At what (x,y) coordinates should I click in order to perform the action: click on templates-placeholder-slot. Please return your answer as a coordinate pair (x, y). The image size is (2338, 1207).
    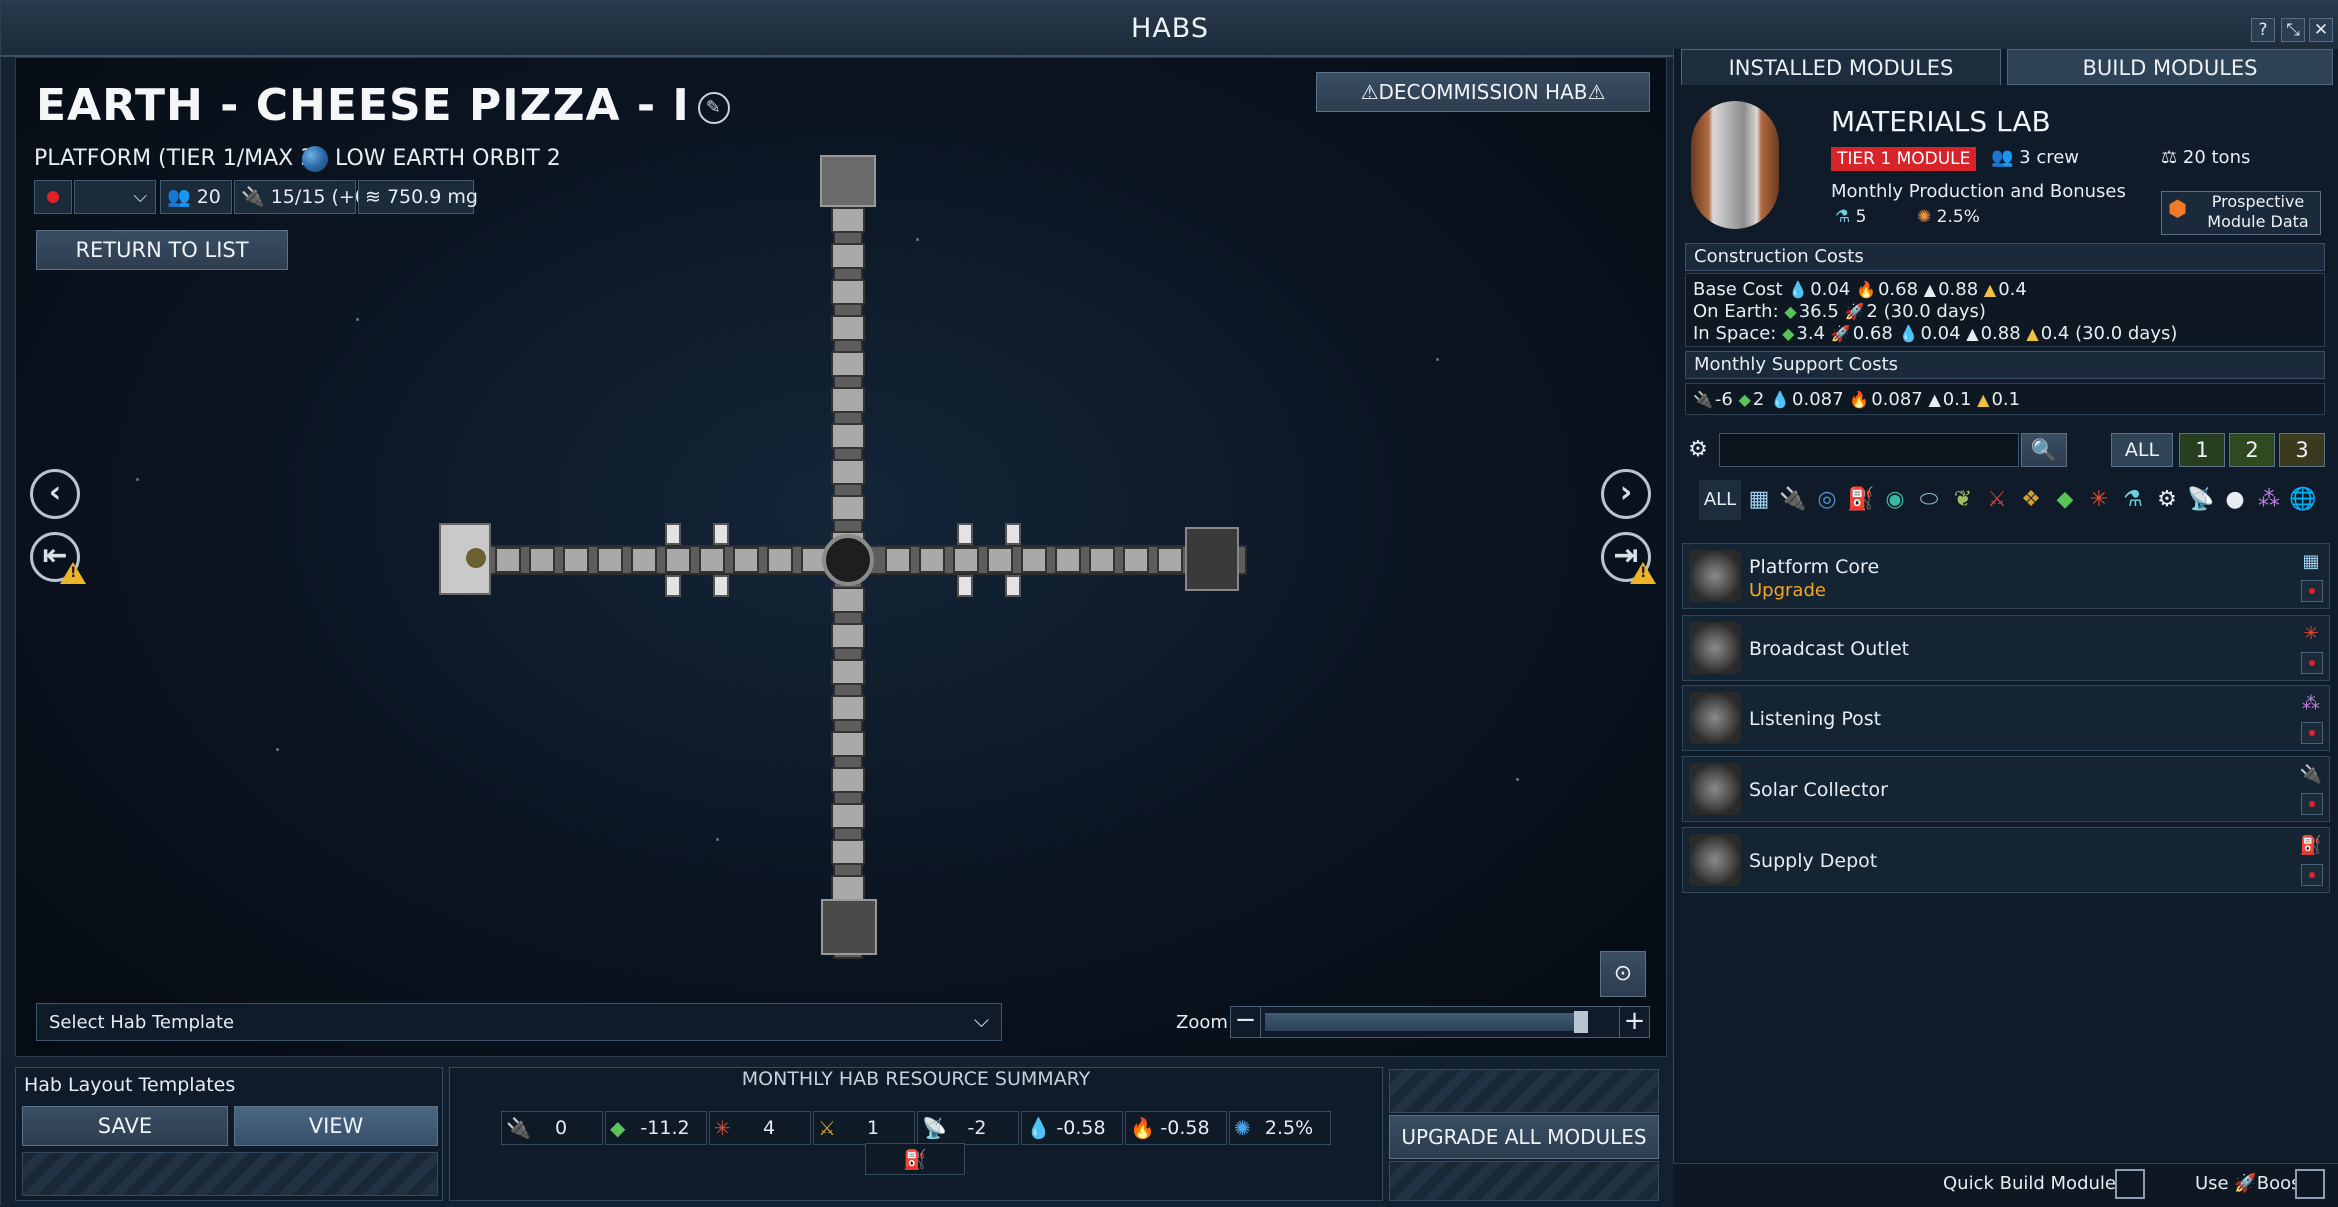
    Looking at the image, I should click on (230, 1174).